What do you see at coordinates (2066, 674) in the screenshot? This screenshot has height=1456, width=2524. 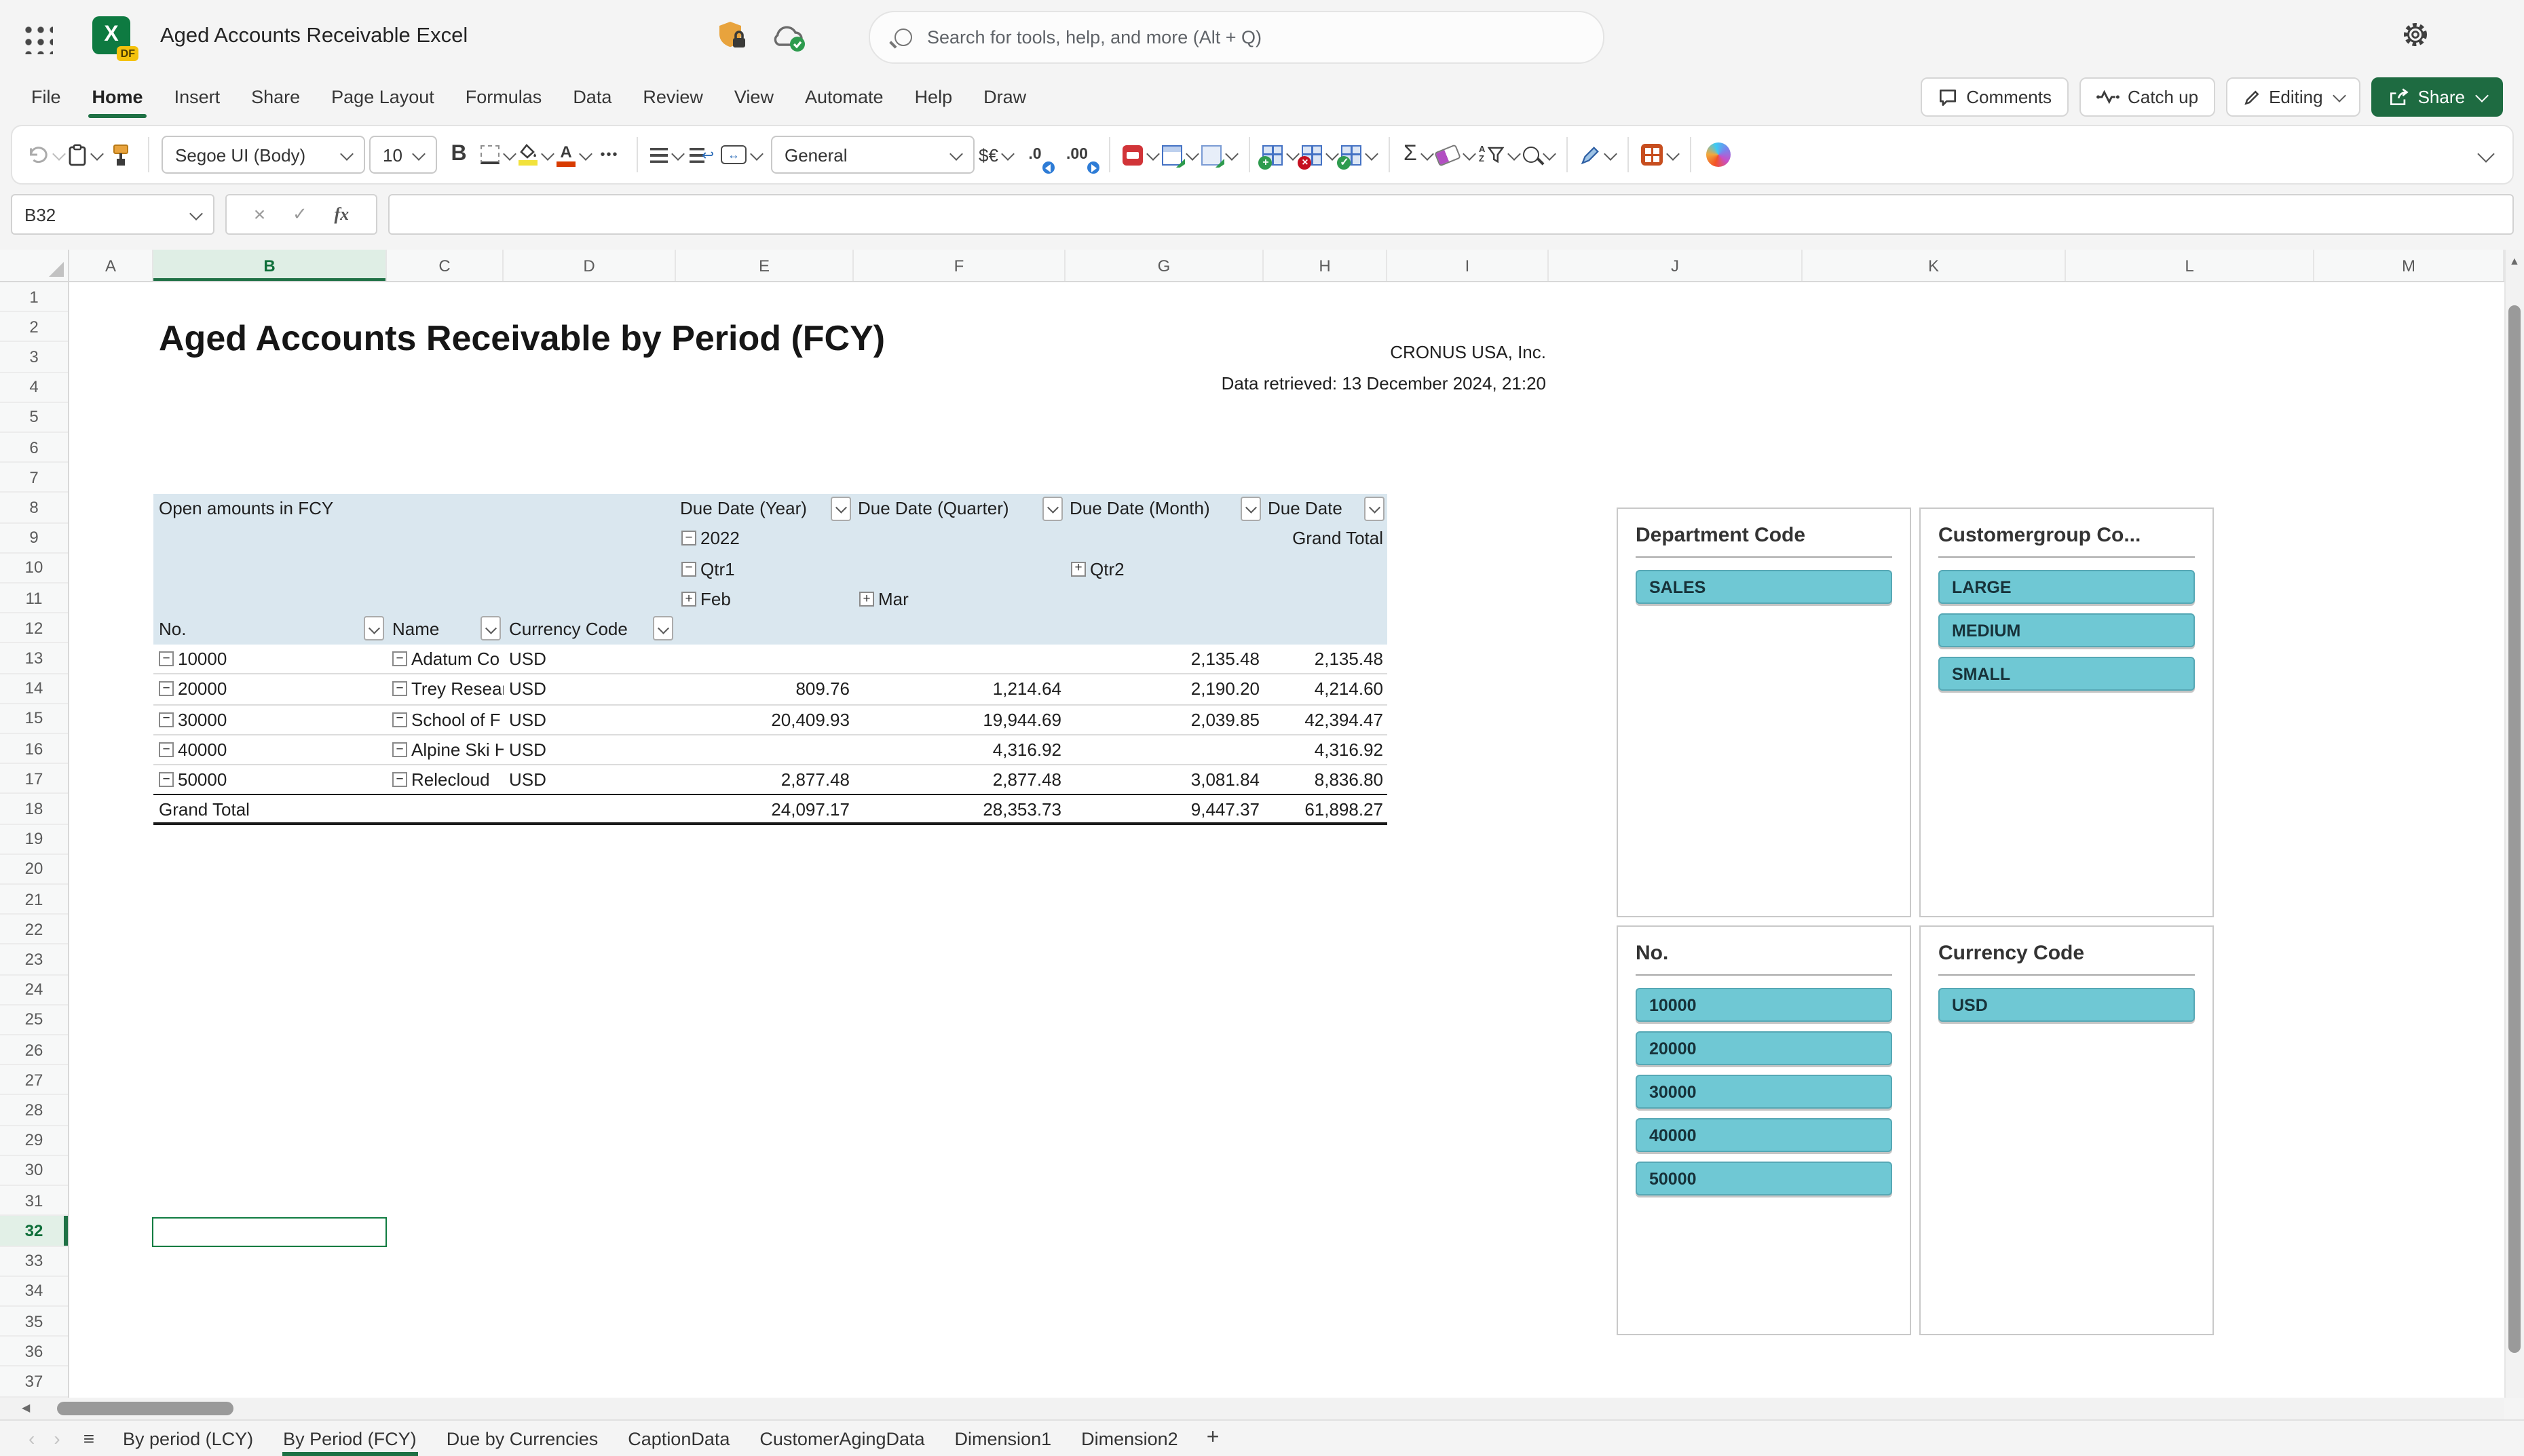 I see `slicer-item-small: SMALL` at bounding box center [2066, 674].